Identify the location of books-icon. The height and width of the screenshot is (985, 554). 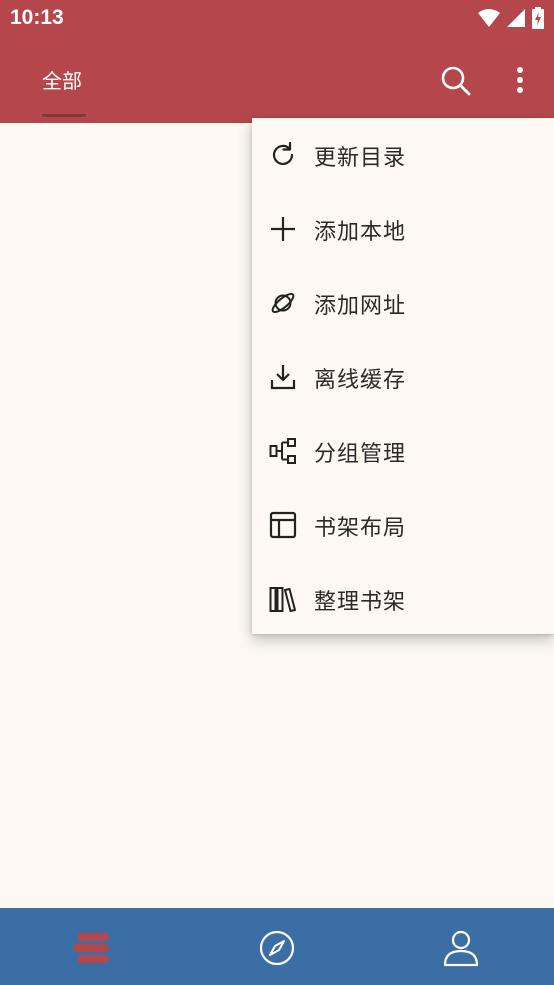
(282, 599).